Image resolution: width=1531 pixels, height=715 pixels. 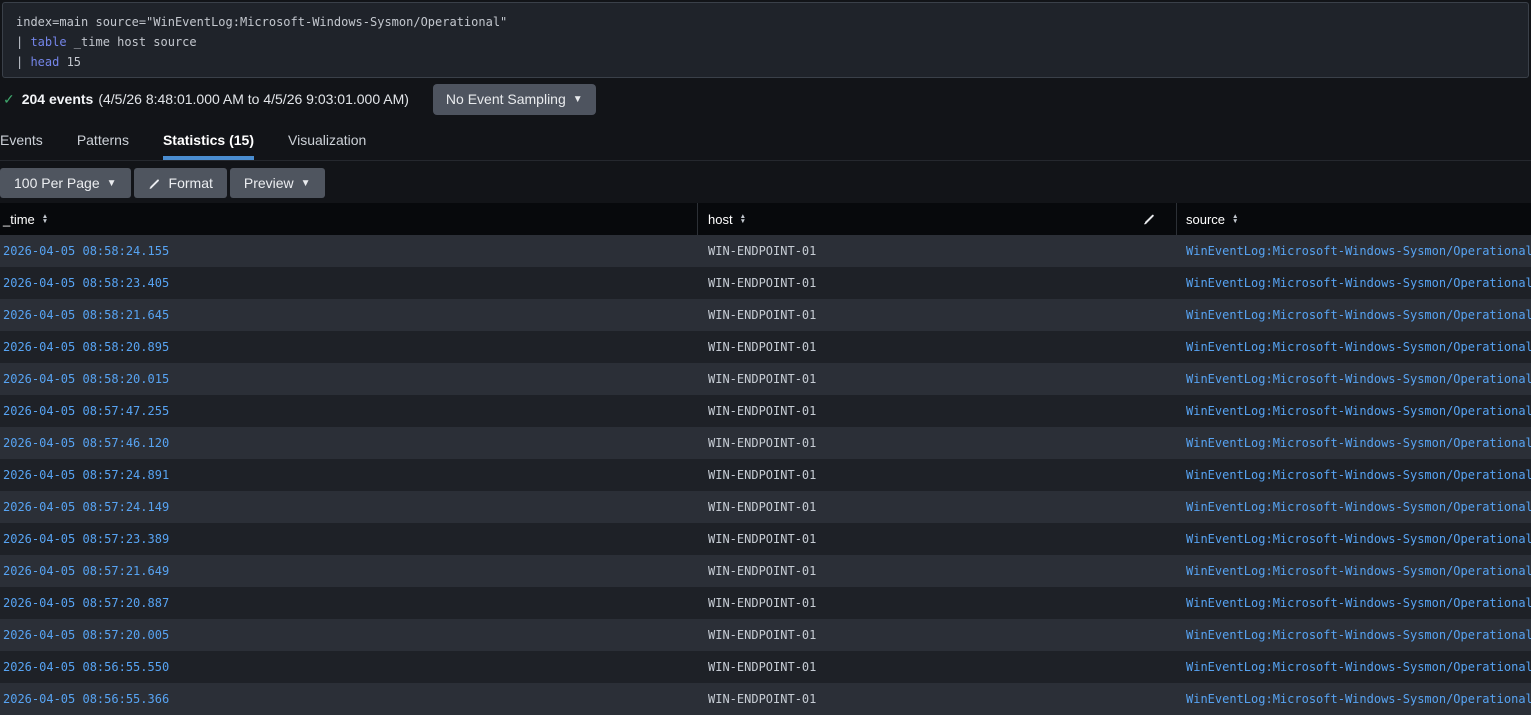 What do you see at coordinates (1354, 219) in the screenshot?
I see `column-header-source: source ▲ ▼` at bounding box center [1354, 219].